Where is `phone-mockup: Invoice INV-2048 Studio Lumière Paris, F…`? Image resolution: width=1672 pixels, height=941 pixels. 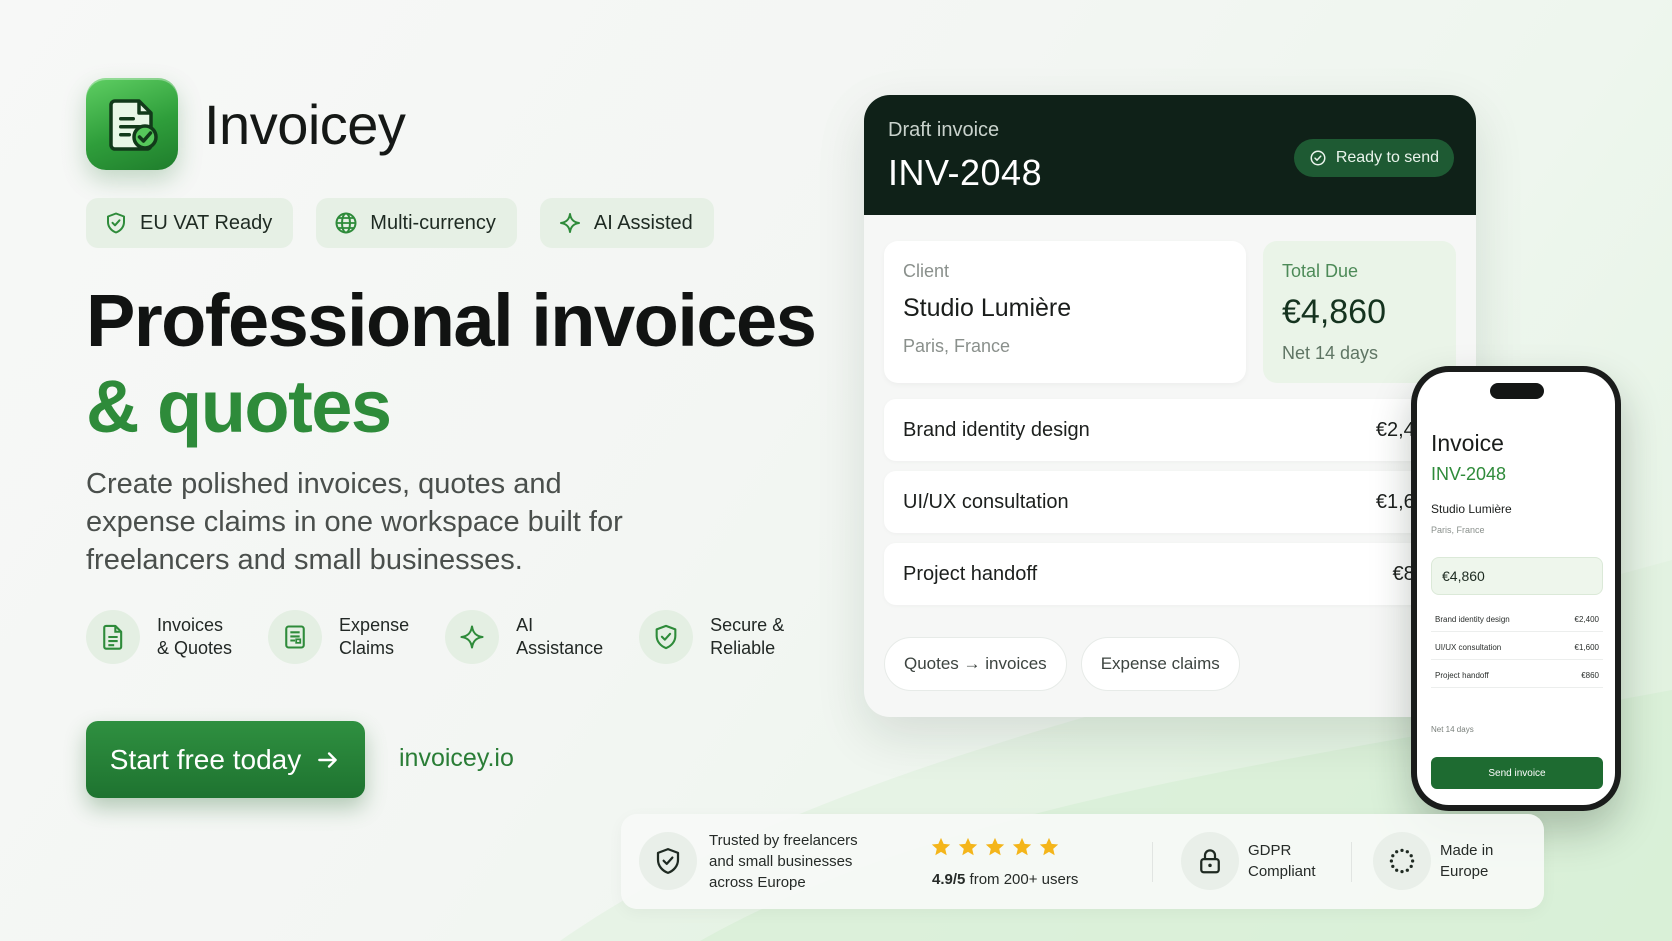
phone-mockup: Invoice INV-2048 Studio Lumière Paris, F… is located at coordinates (1516, 588).